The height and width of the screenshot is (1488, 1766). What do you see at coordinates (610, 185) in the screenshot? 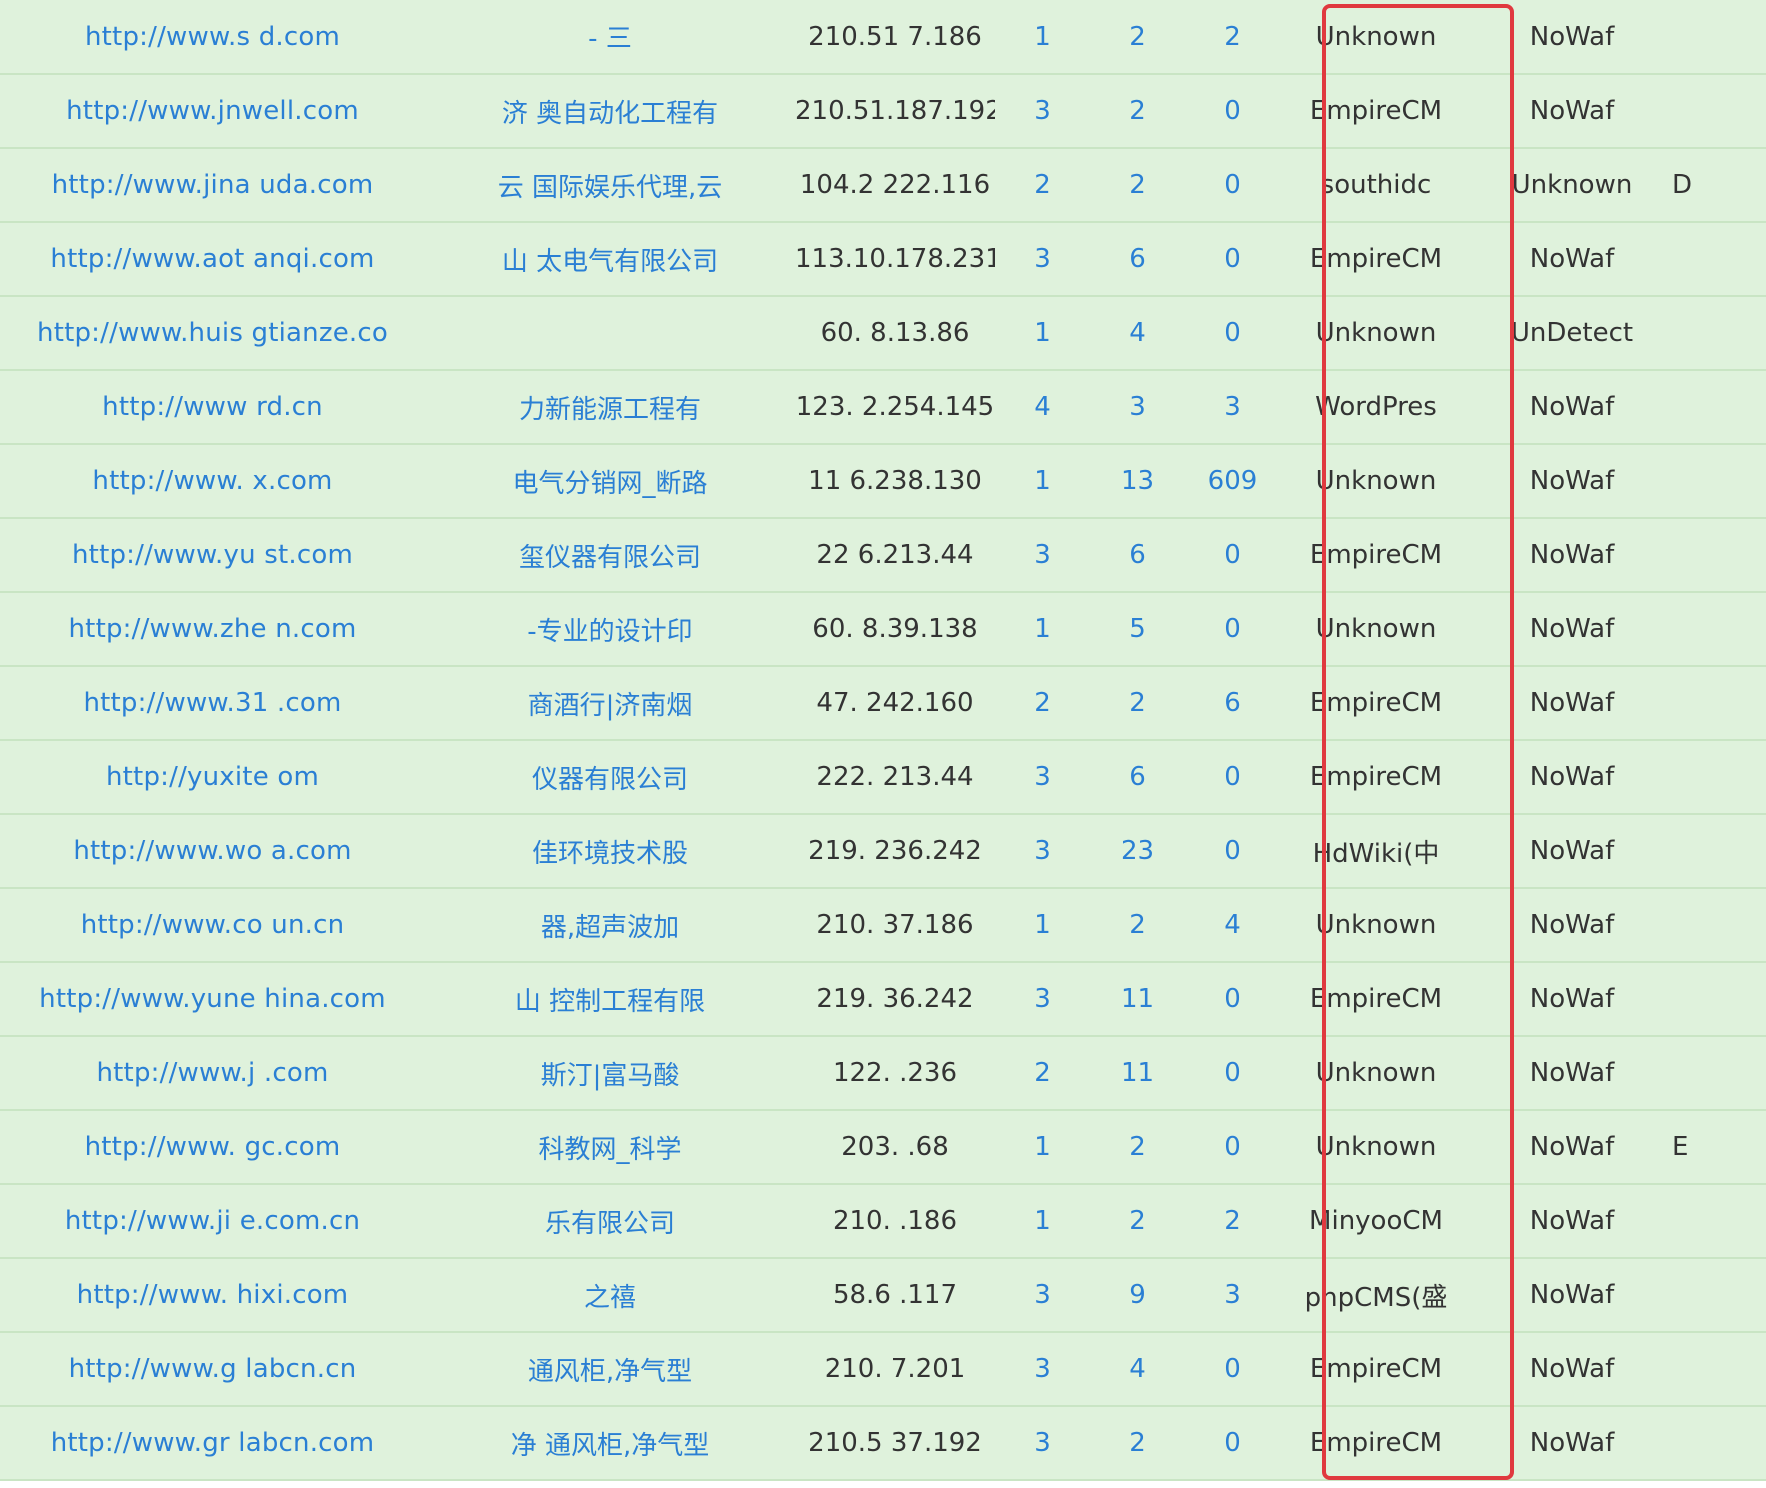
I see `site-title-link: 云 国际娱乐代理,云` at bounding box center [610, 185].